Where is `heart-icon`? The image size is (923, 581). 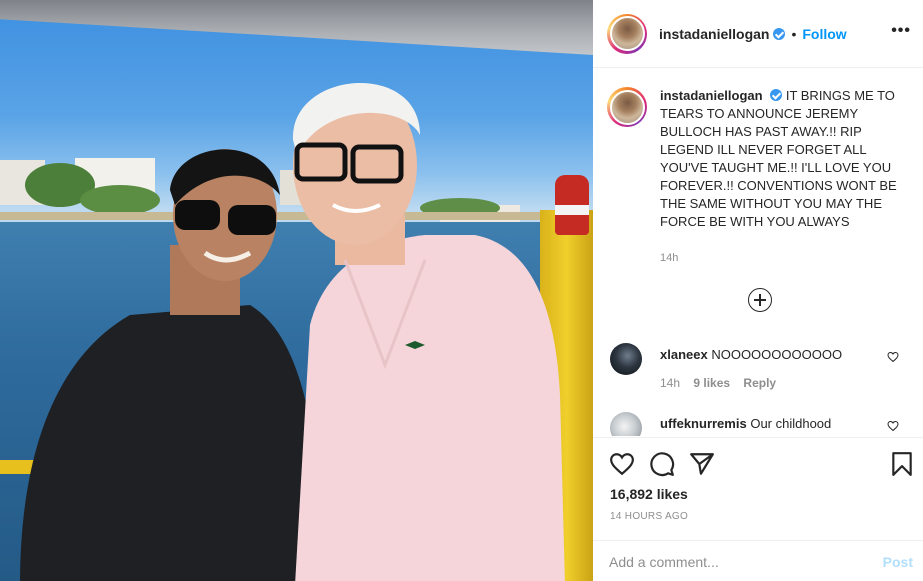
heart-icon is located at coordinates (622, 464).